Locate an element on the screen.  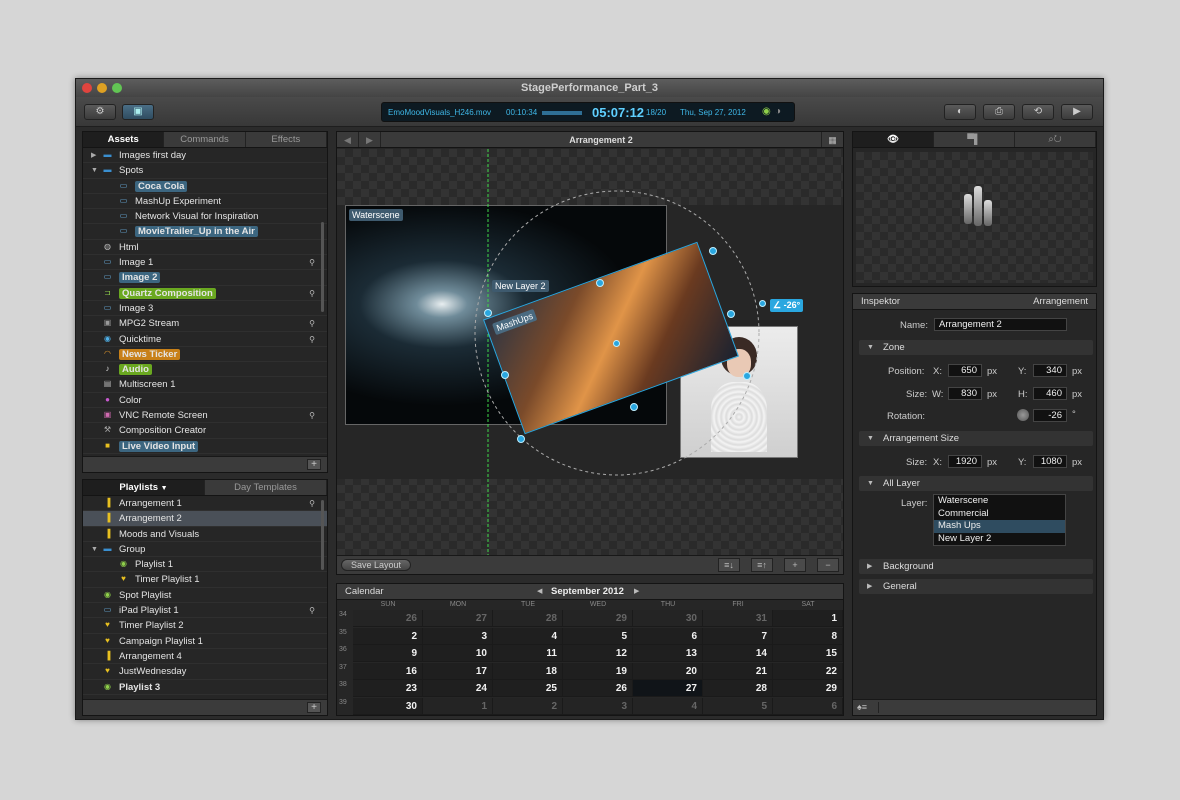
position-x-field: 650 is located at coordinates (965, 370).